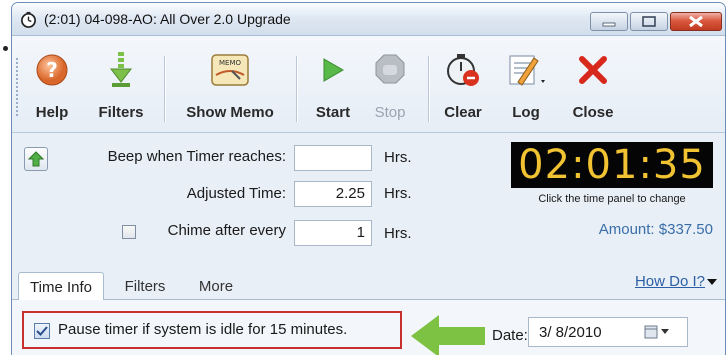  I want to click on close-icon, so click(696, 21).